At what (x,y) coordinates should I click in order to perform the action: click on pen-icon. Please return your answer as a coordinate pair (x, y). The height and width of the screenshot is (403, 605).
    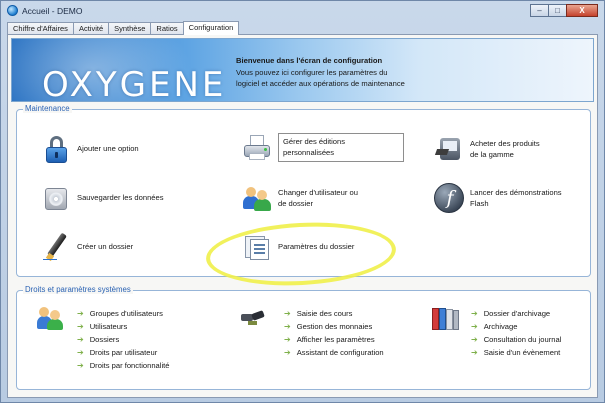
    Looking at the image, I should click on (56, 247).